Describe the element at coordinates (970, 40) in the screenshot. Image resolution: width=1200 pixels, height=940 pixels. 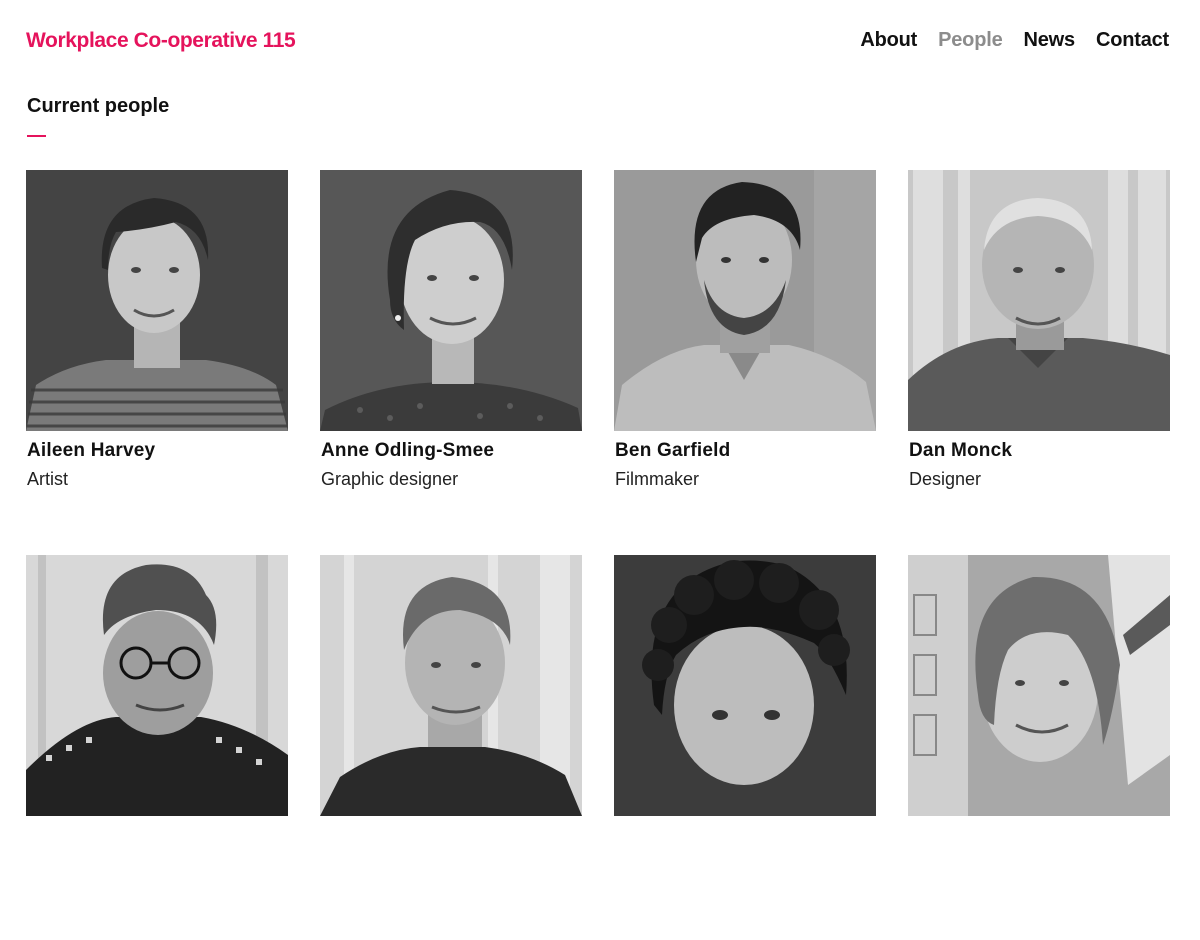
I see `nav-item-people: People` at that location.